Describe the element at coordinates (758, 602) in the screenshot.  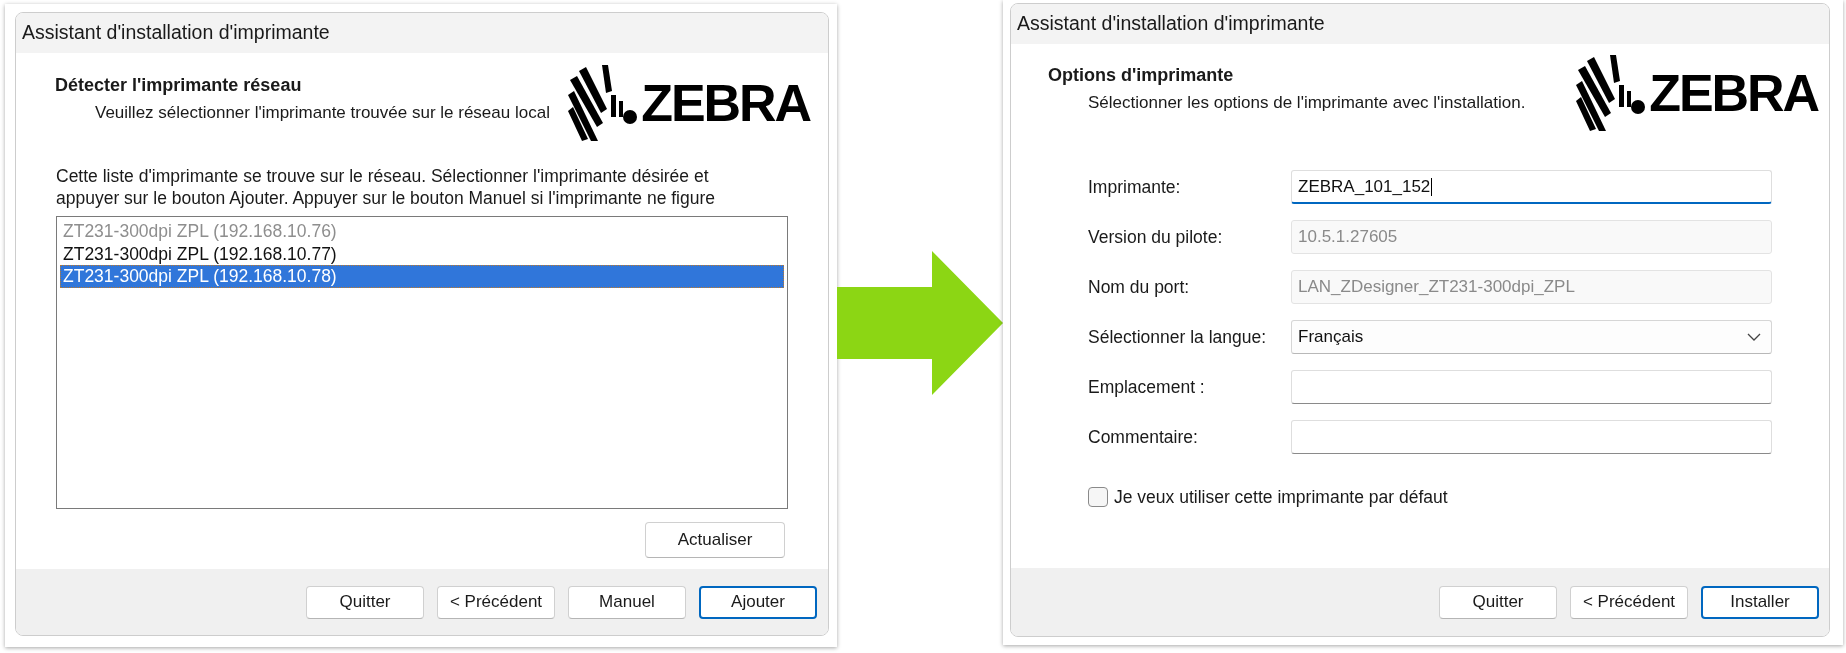
I see `button: Ajouter` at that location.